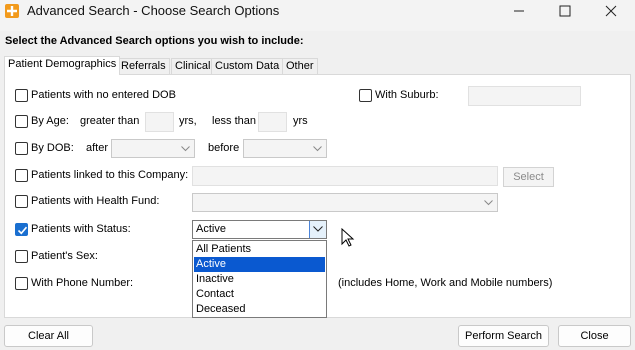  I want to click on dob-after-picker, so click(153, 148).